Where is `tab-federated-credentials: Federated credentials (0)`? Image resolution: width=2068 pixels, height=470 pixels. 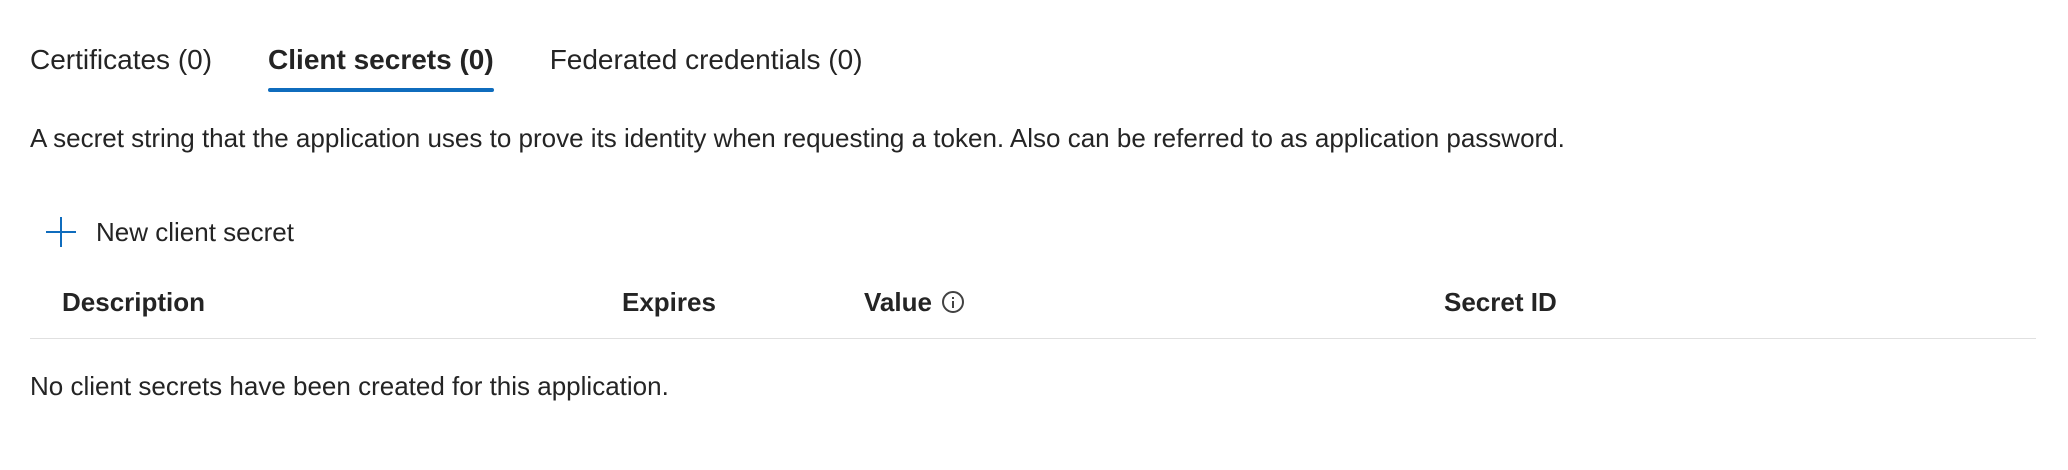 tab-federated-credentials: Federated credentials (0) is located at coordinates (706, 65).